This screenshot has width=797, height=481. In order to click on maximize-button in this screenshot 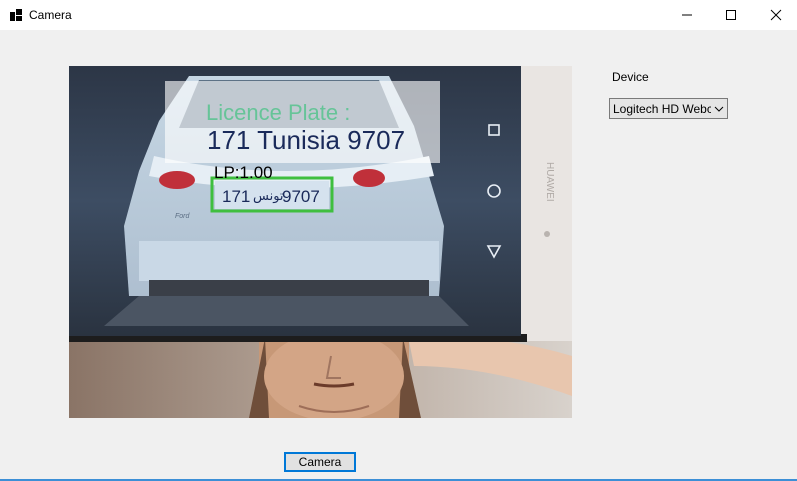, I will do `click(731, 15)`.